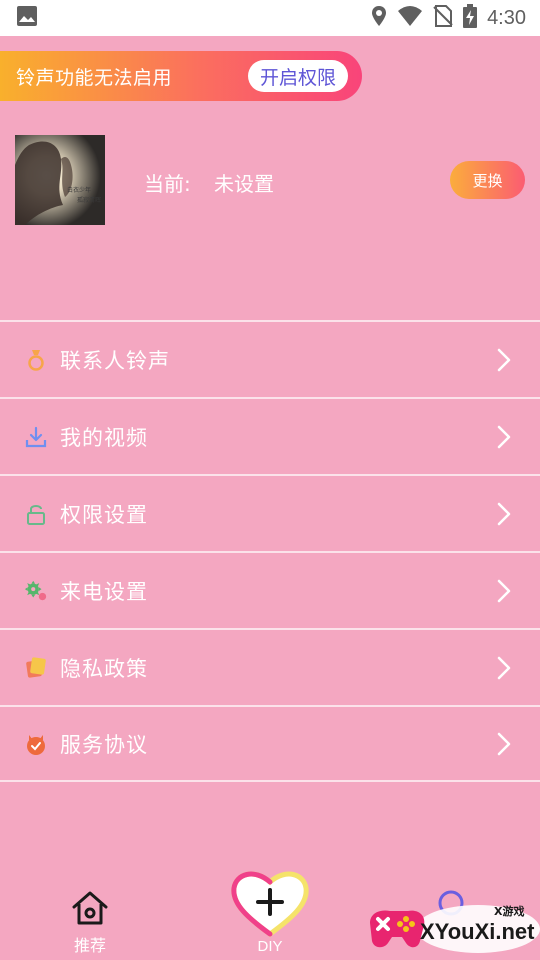 Image resolution: width=540 pixels, height=960 pixels. What do you see at coordinates (270, 904) in the screenshot?
I see `heart-plus-icon` at bounding box center [270, 904].